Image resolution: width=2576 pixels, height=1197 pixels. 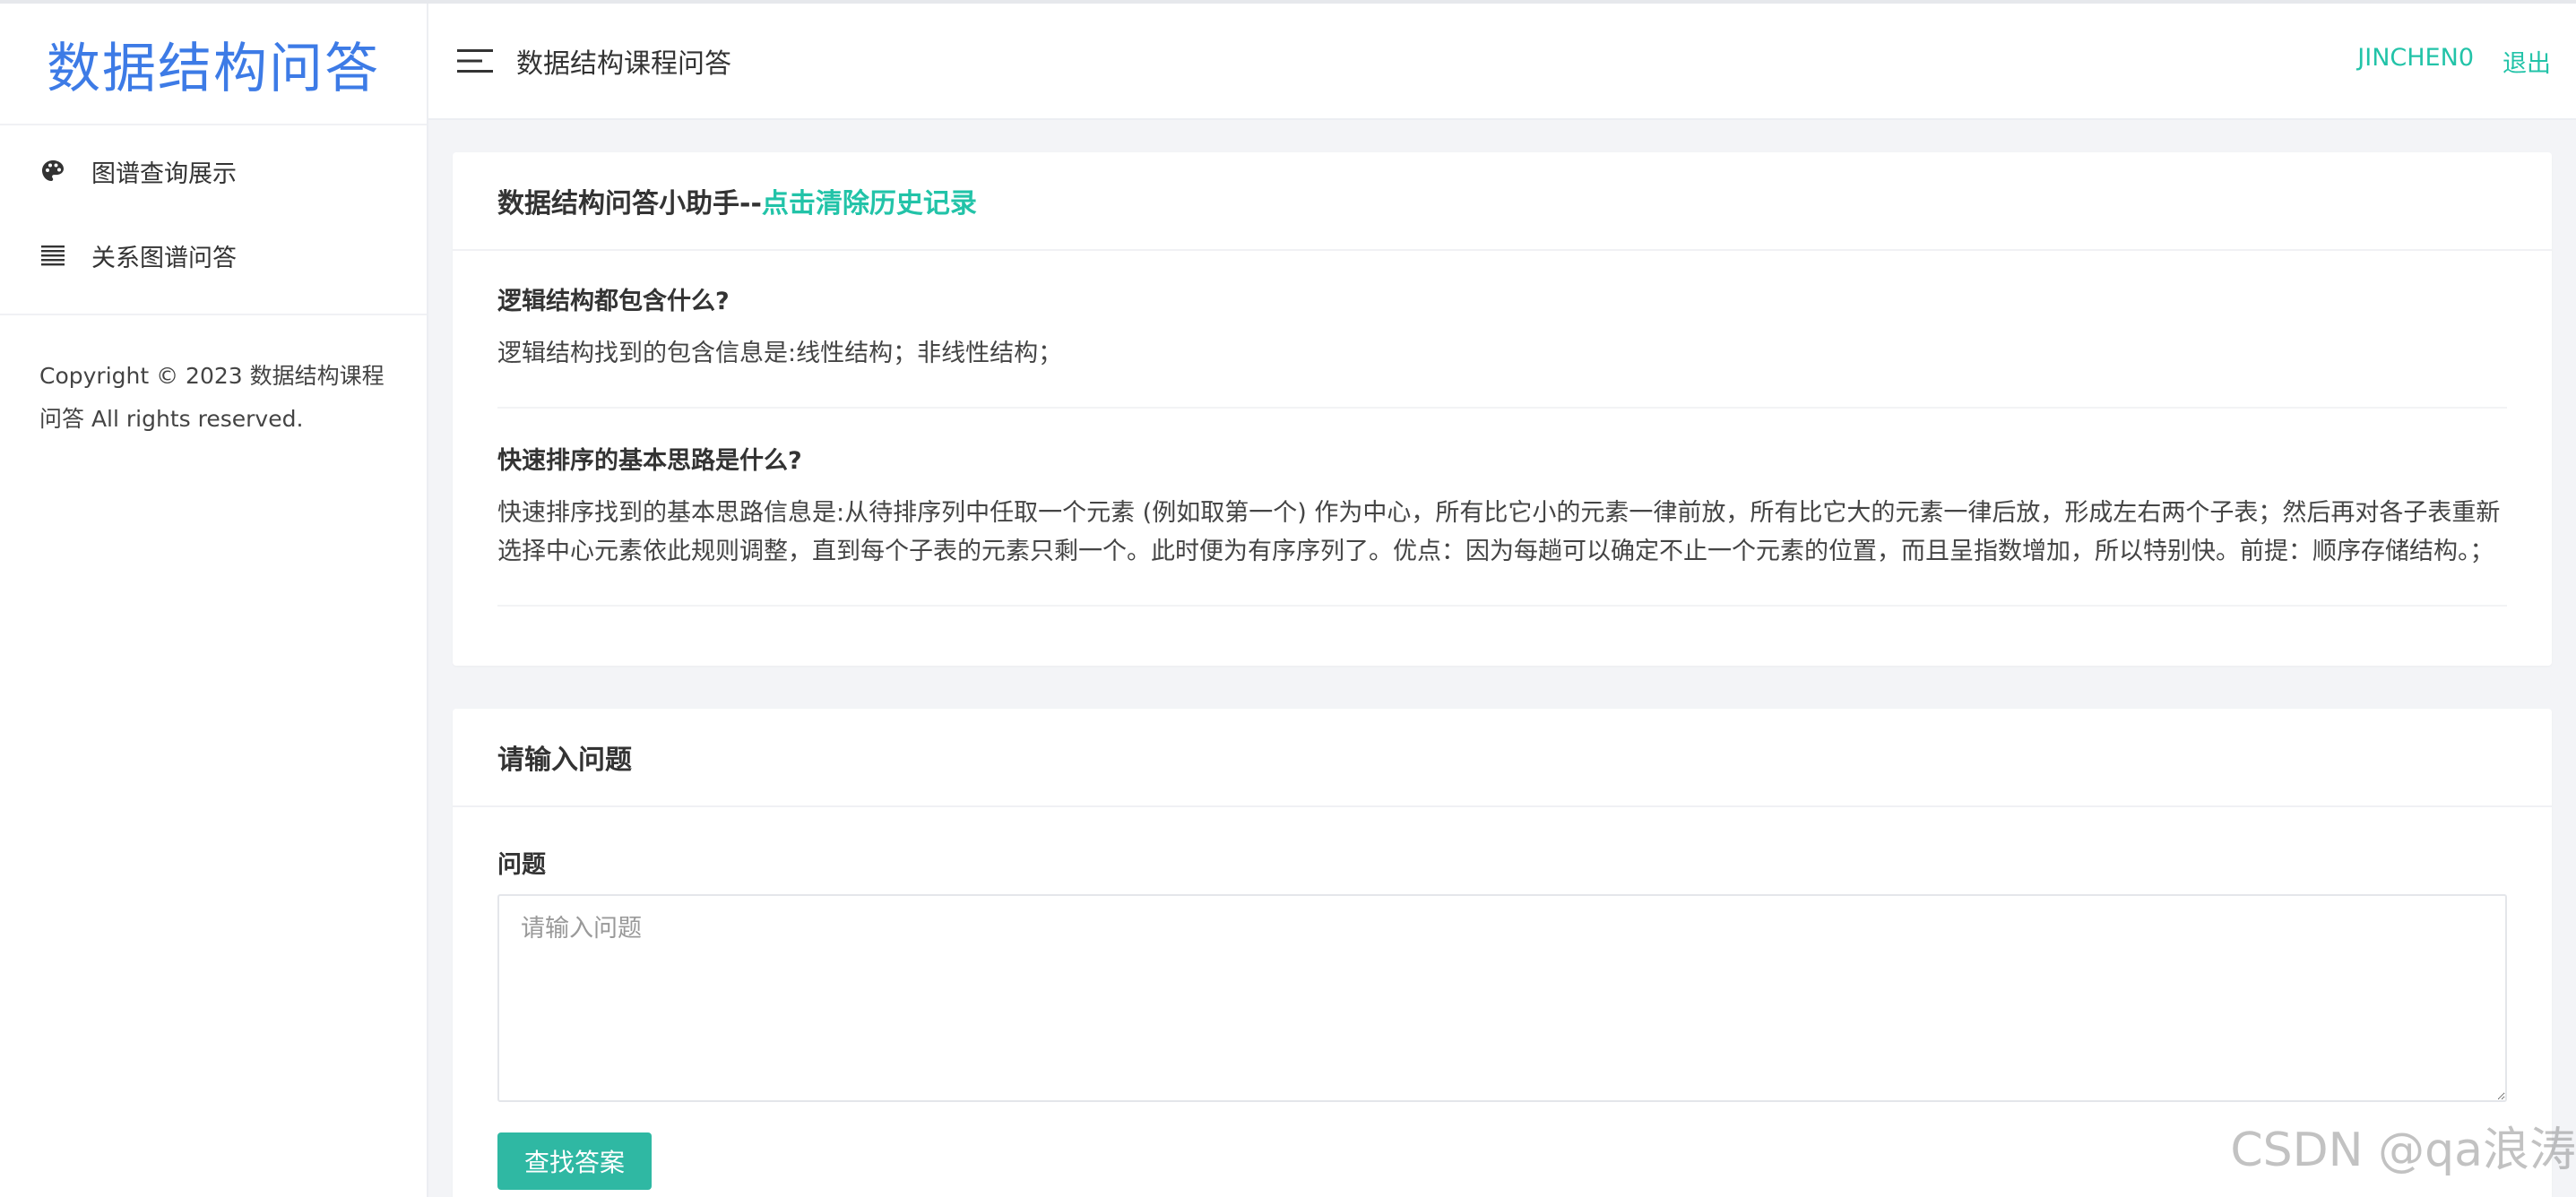 What do you see at coordinates (574, 1161) in the screenshot?
I see `find-answer-button: 查找答案` at bounding box center [574, 1161].